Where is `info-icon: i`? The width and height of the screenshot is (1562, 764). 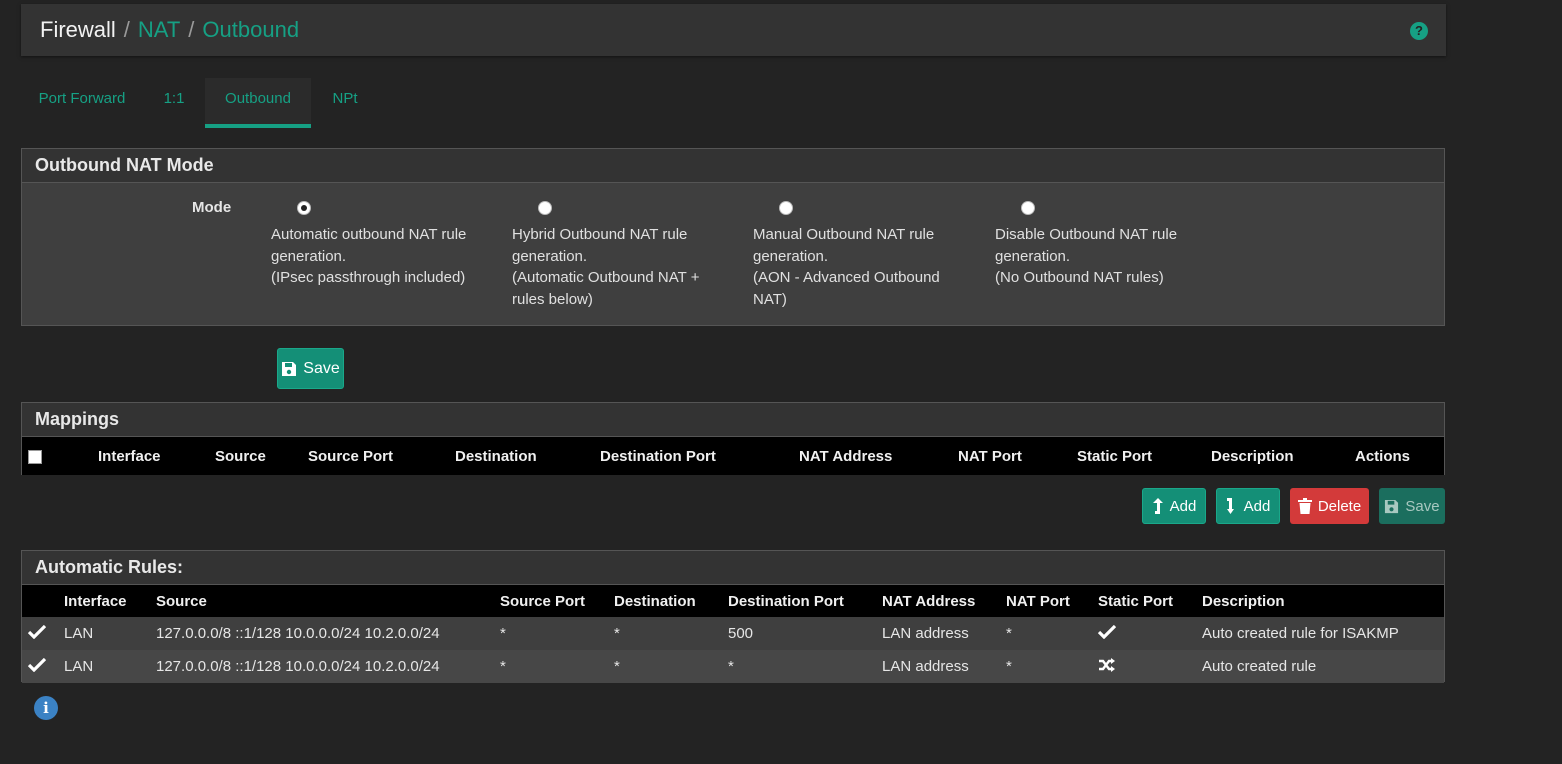 info-icon: i is located at coordinates (46, 708).